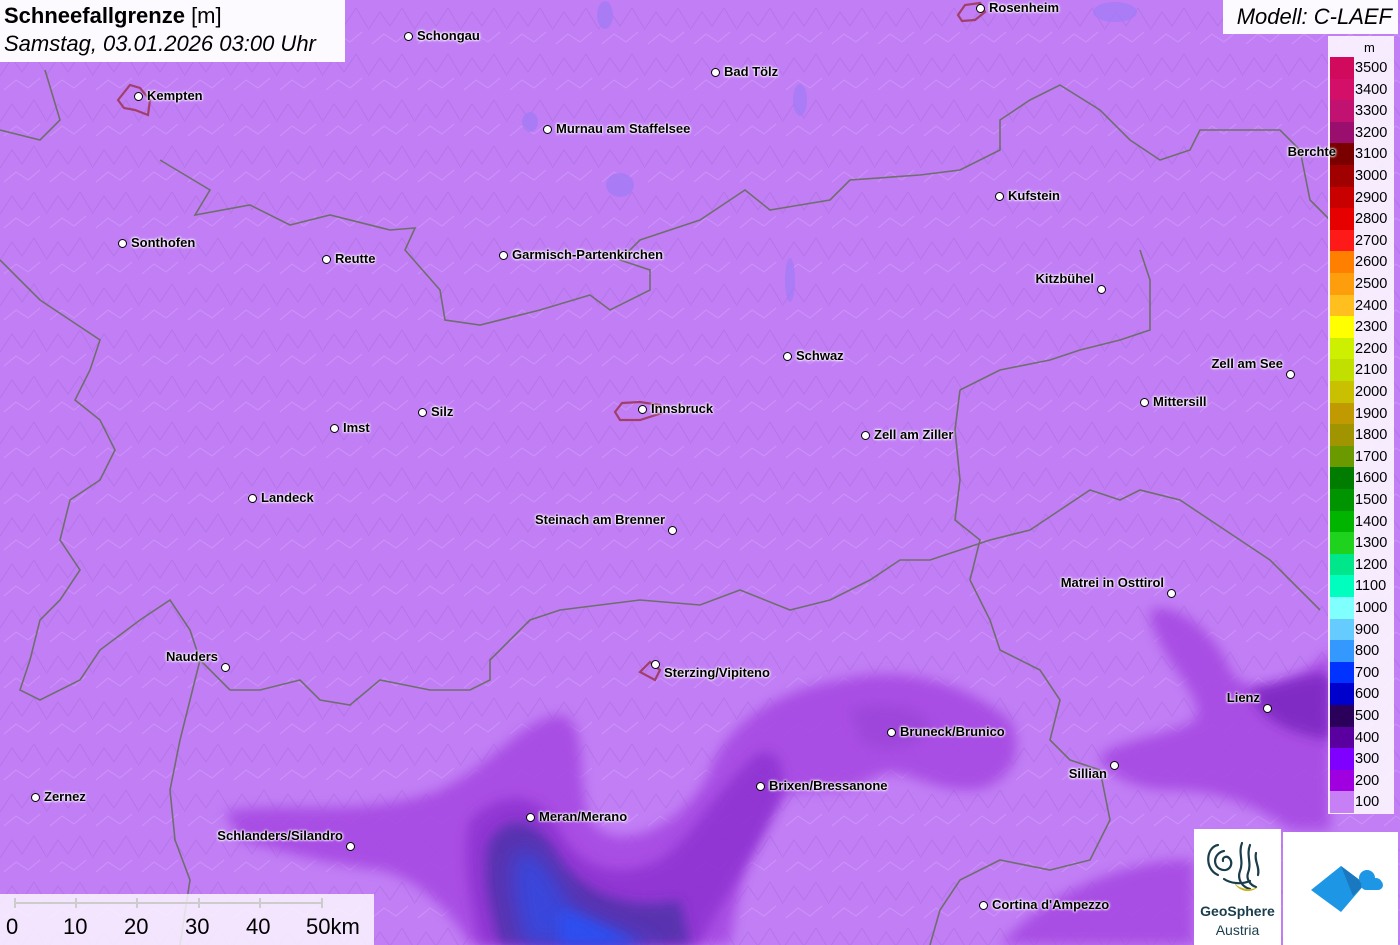 This screenshot has width=1400, height=945. What do you see at coordinates (717, 672) in the screenshot?
I see `city-label: Sterzing/Vipiteno` at bounding box center [717, 672].